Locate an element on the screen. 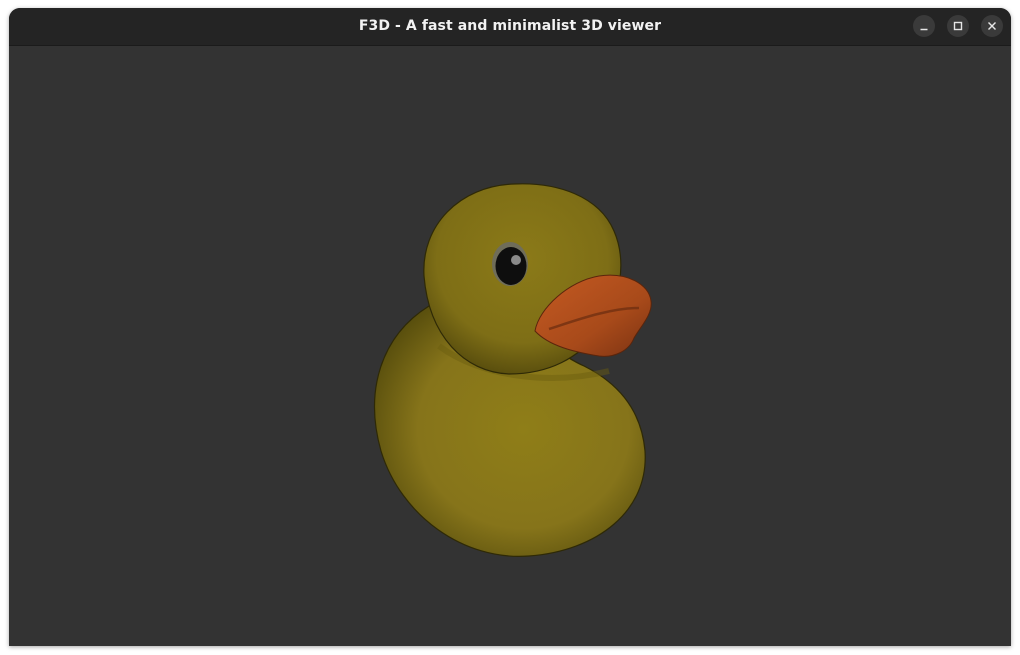 Image resolution: width=1020 pixels, height=655 pixels. window-title: F3D - A fast and minimalist 3D viewer is located at coordinates (510, 26).